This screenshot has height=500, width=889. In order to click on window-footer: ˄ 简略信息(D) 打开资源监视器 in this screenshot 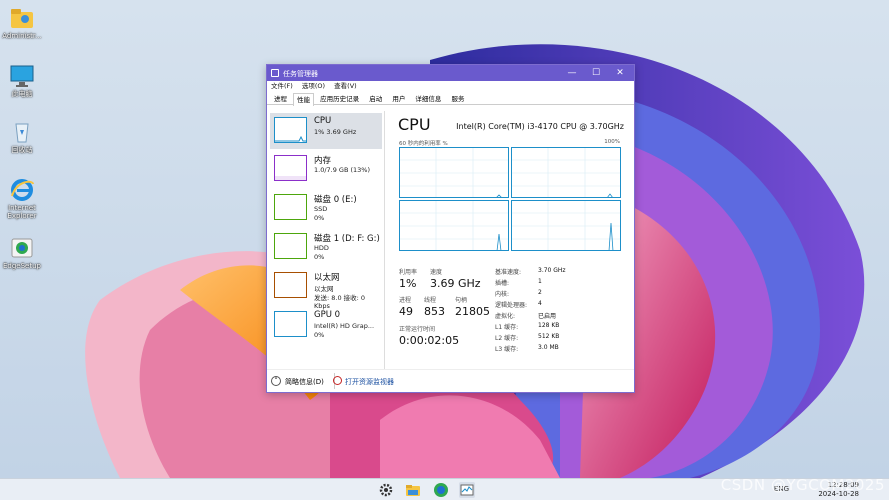, I will do `click(450, 380)`.